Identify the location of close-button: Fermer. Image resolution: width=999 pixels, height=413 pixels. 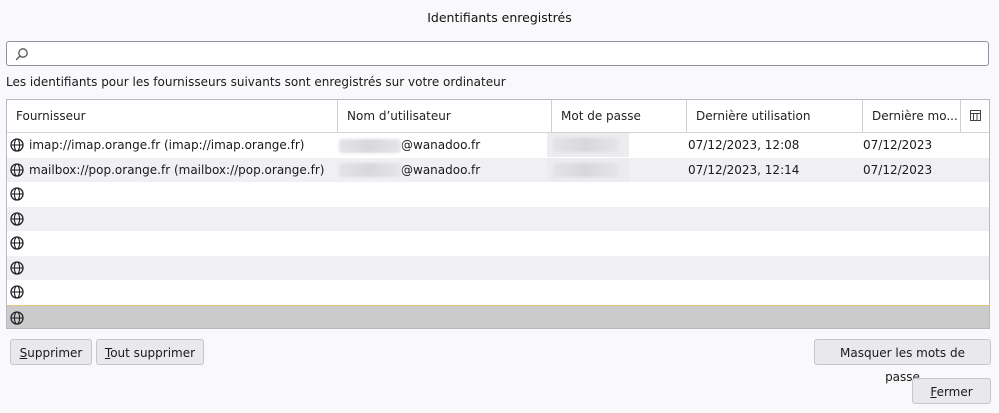
(951, 391).